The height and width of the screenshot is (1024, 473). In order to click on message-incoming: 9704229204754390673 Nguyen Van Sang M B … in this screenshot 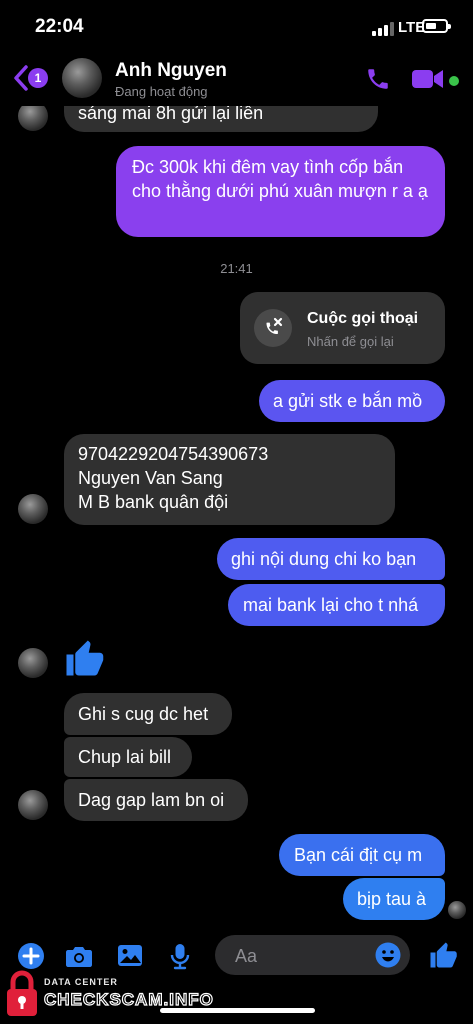, I will do `click(229, 479)`.